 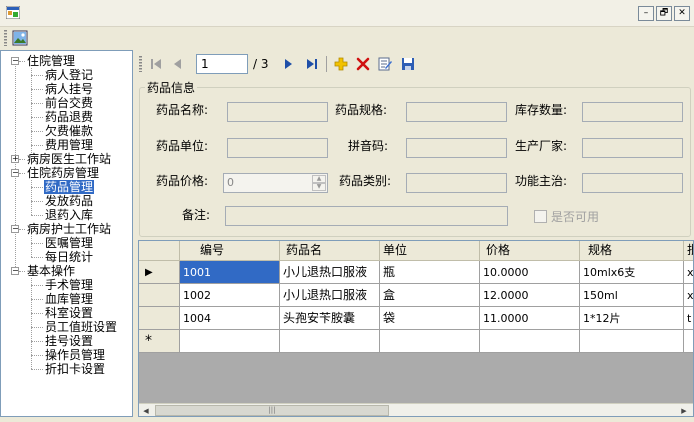 I want to click on tree-item: 员工值班设置, so click(x=81, y=327).